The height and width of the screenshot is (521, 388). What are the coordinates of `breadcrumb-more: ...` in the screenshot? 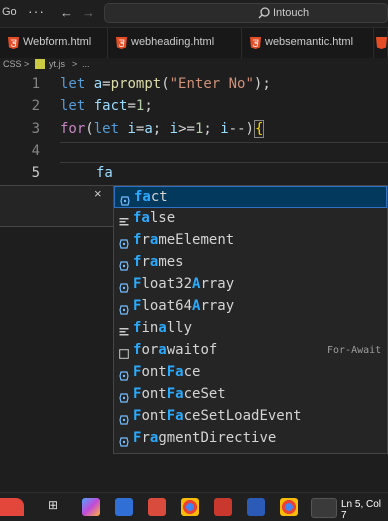 It's located at (86, 64).